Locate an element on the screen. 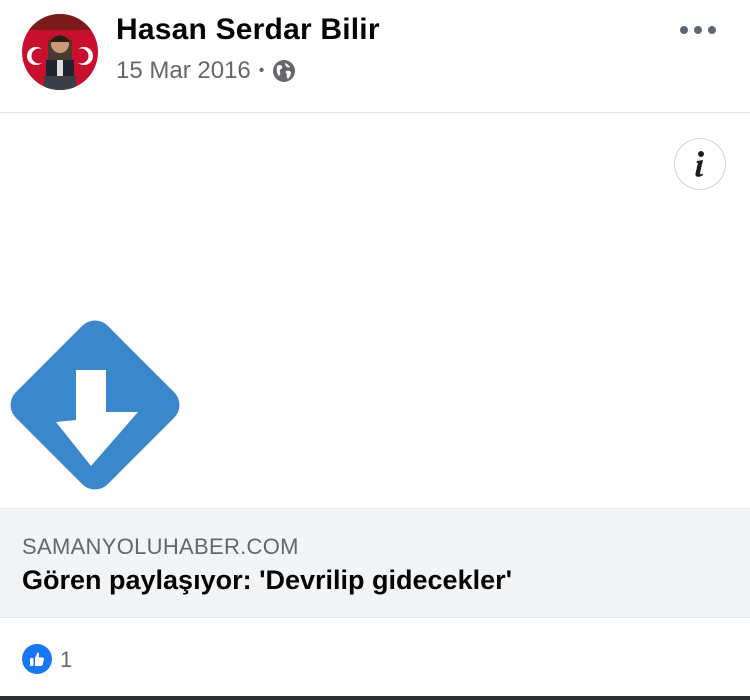 The height and width of the screenshot is (700, 750). link-domain: SAMANYOLUHABER.COM is located at coordinates (160, 546).